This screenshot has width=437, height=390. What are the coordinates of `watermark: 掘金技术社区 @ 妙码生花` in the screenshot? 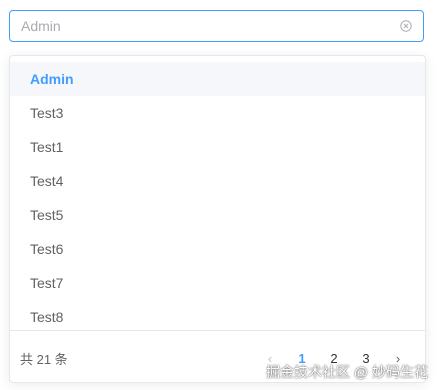 It's located at (347, 372).